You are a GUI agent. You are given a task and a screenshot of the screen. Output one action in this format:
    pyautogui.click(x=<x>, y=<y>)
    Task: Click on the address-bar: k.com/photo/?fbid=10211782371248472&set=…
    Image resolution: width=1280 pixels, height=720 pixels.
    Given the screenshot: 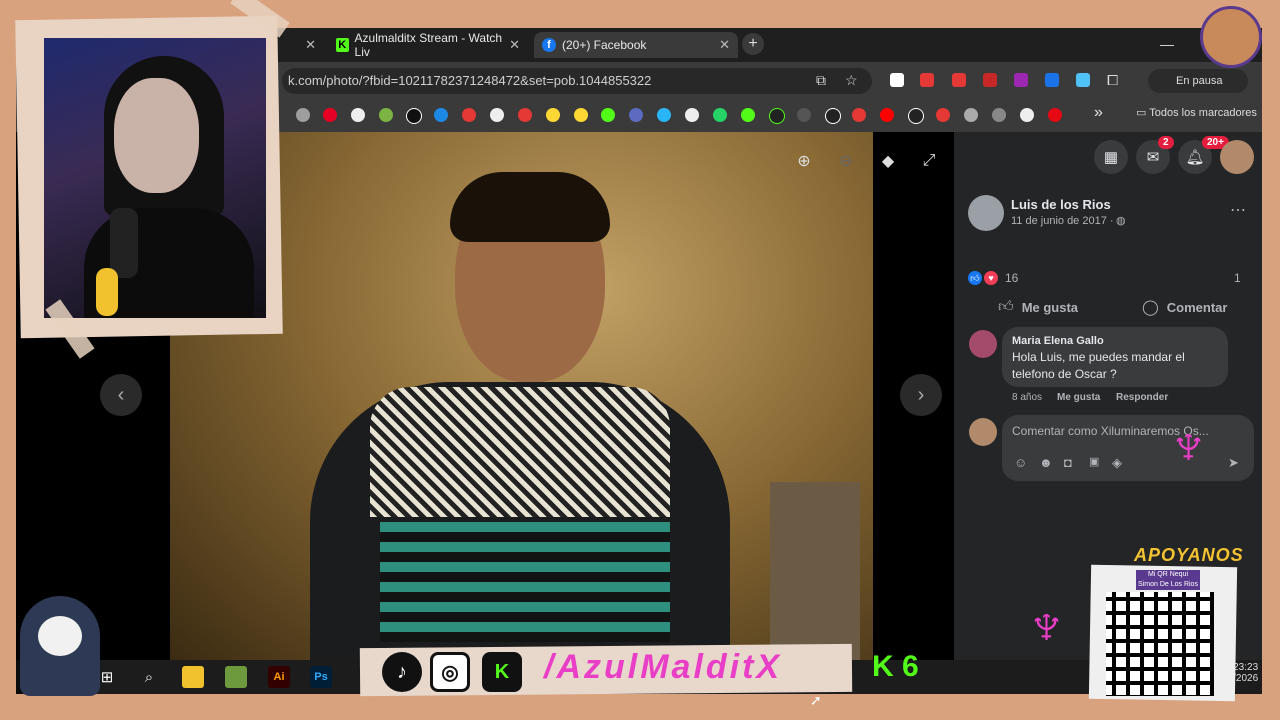 What is the action you would take?
    pyautogui.click(x=577, y=81)
    